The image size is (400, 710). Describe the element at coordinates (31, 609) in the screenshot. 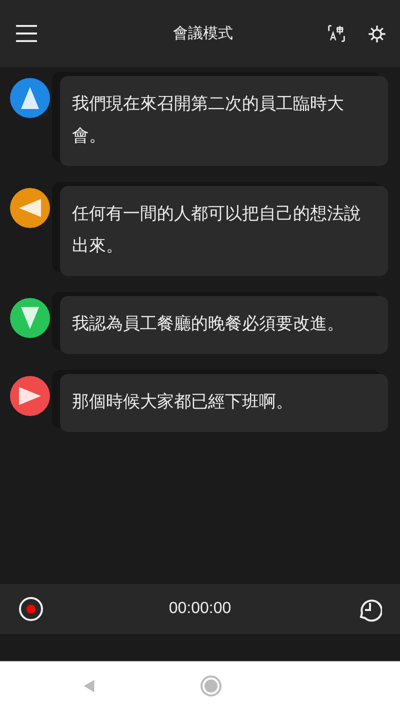

I see `record-button` at that location.